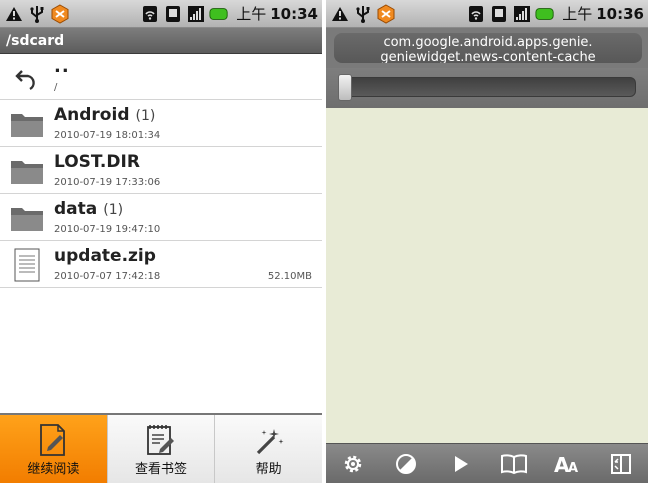  I want to click on bookmarks-icon, so click(161, 440).